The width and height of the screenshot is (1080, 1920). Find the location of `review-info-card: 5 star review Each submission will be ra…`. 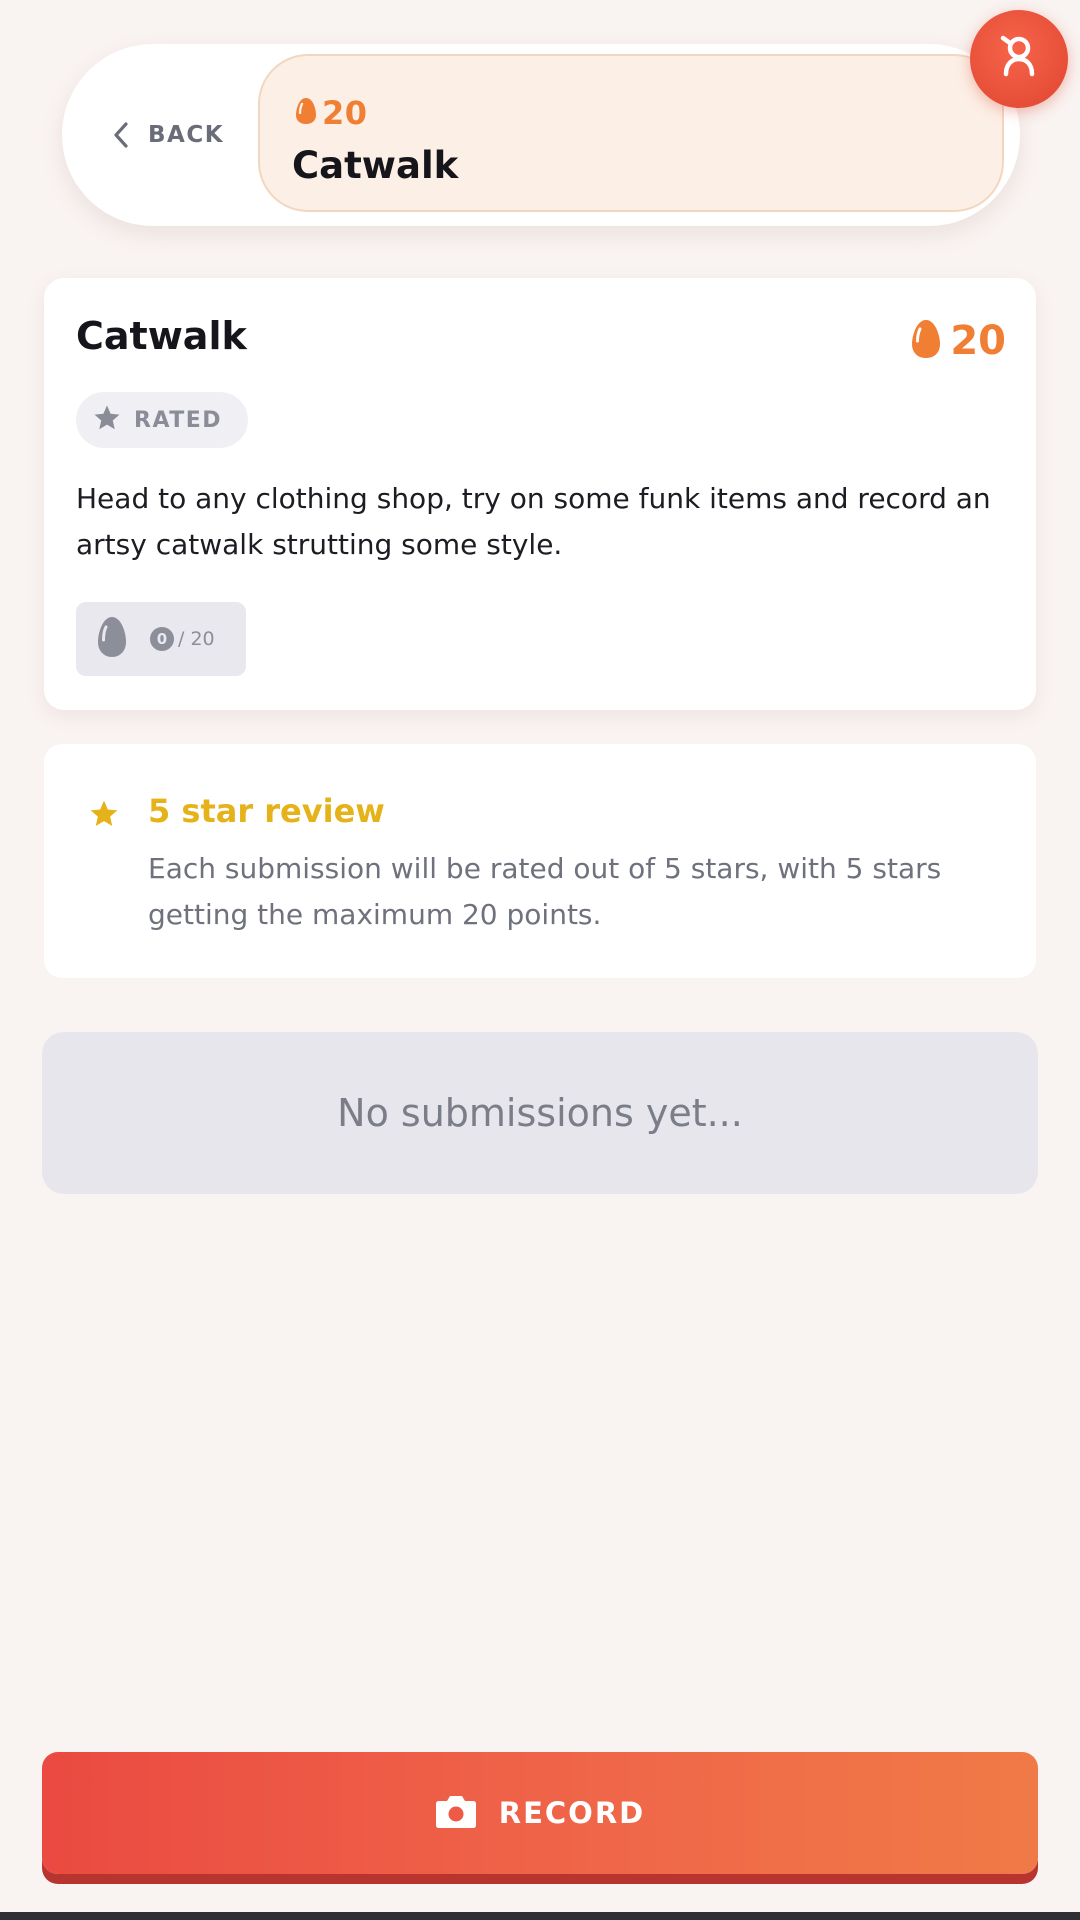

review-info-card: 5 star review Each submission will be ra… is located at coordinates (540, 861).